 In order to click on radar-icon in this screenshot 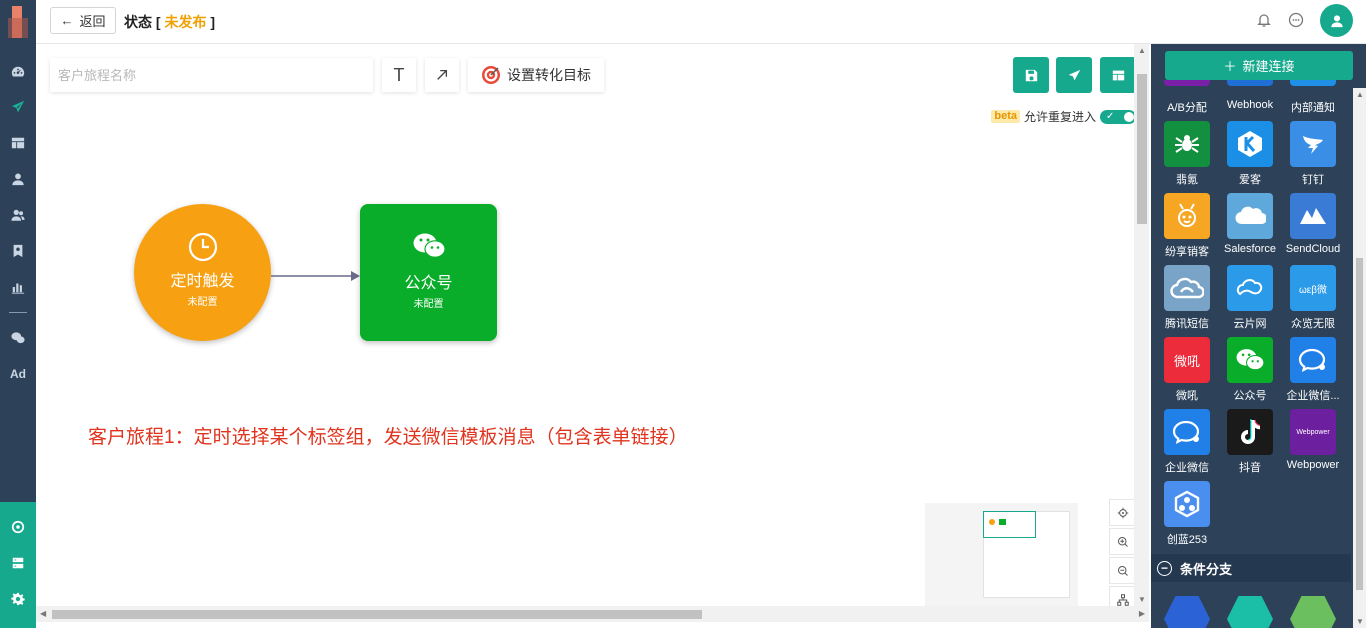, I will do `click(18, 527)`.